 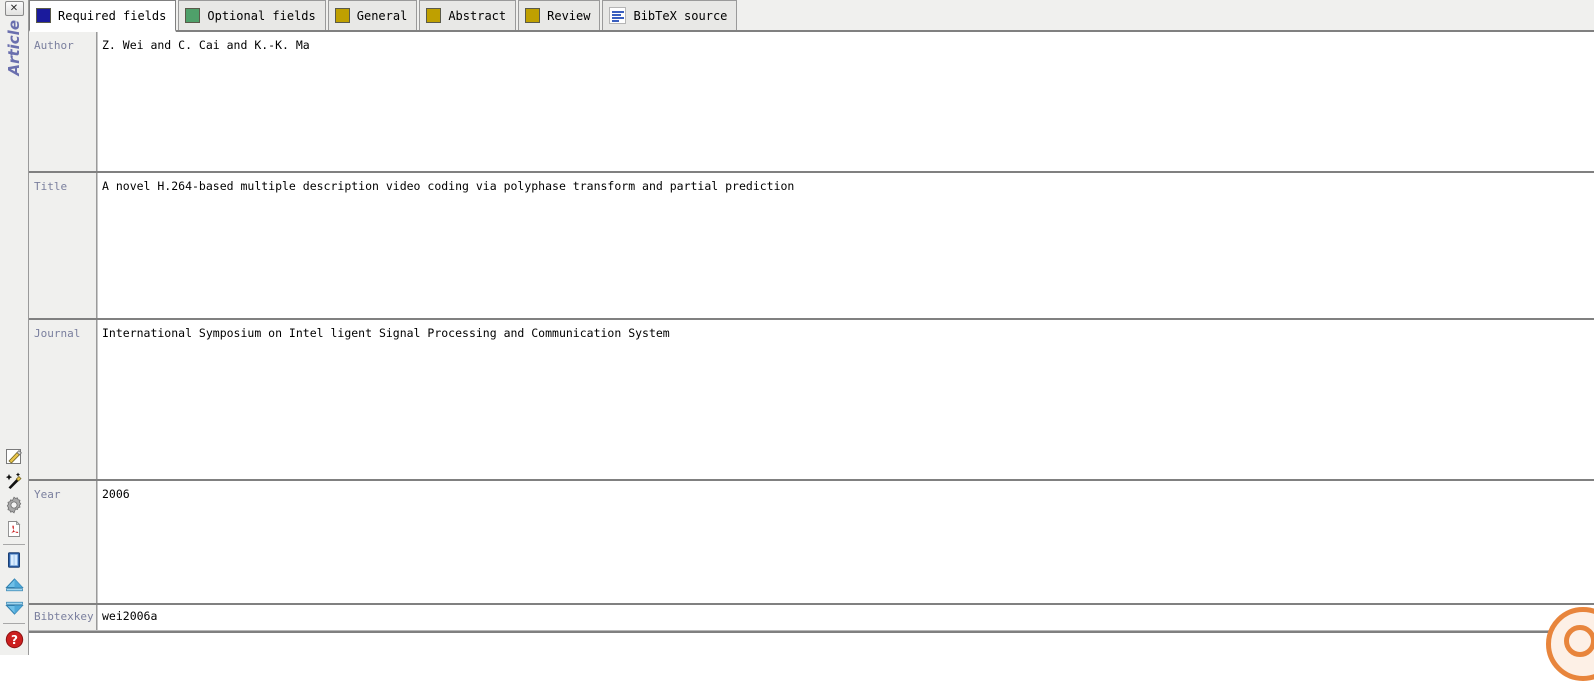 What do you see at coordinates (14, 327) in the screenshot?
I see `left-toolbar-rail: ✕ Article ?` at bounding box center [14, 327].